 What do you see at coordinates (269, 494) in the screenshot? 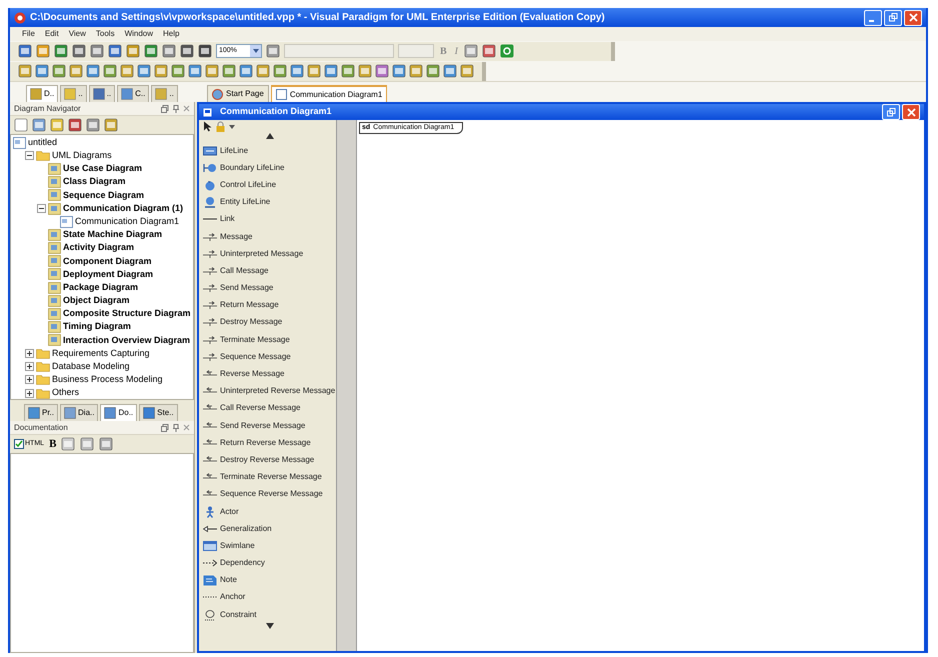
I see `palette-item: Sequence Reverse Message` at bounding box center [269, 494].